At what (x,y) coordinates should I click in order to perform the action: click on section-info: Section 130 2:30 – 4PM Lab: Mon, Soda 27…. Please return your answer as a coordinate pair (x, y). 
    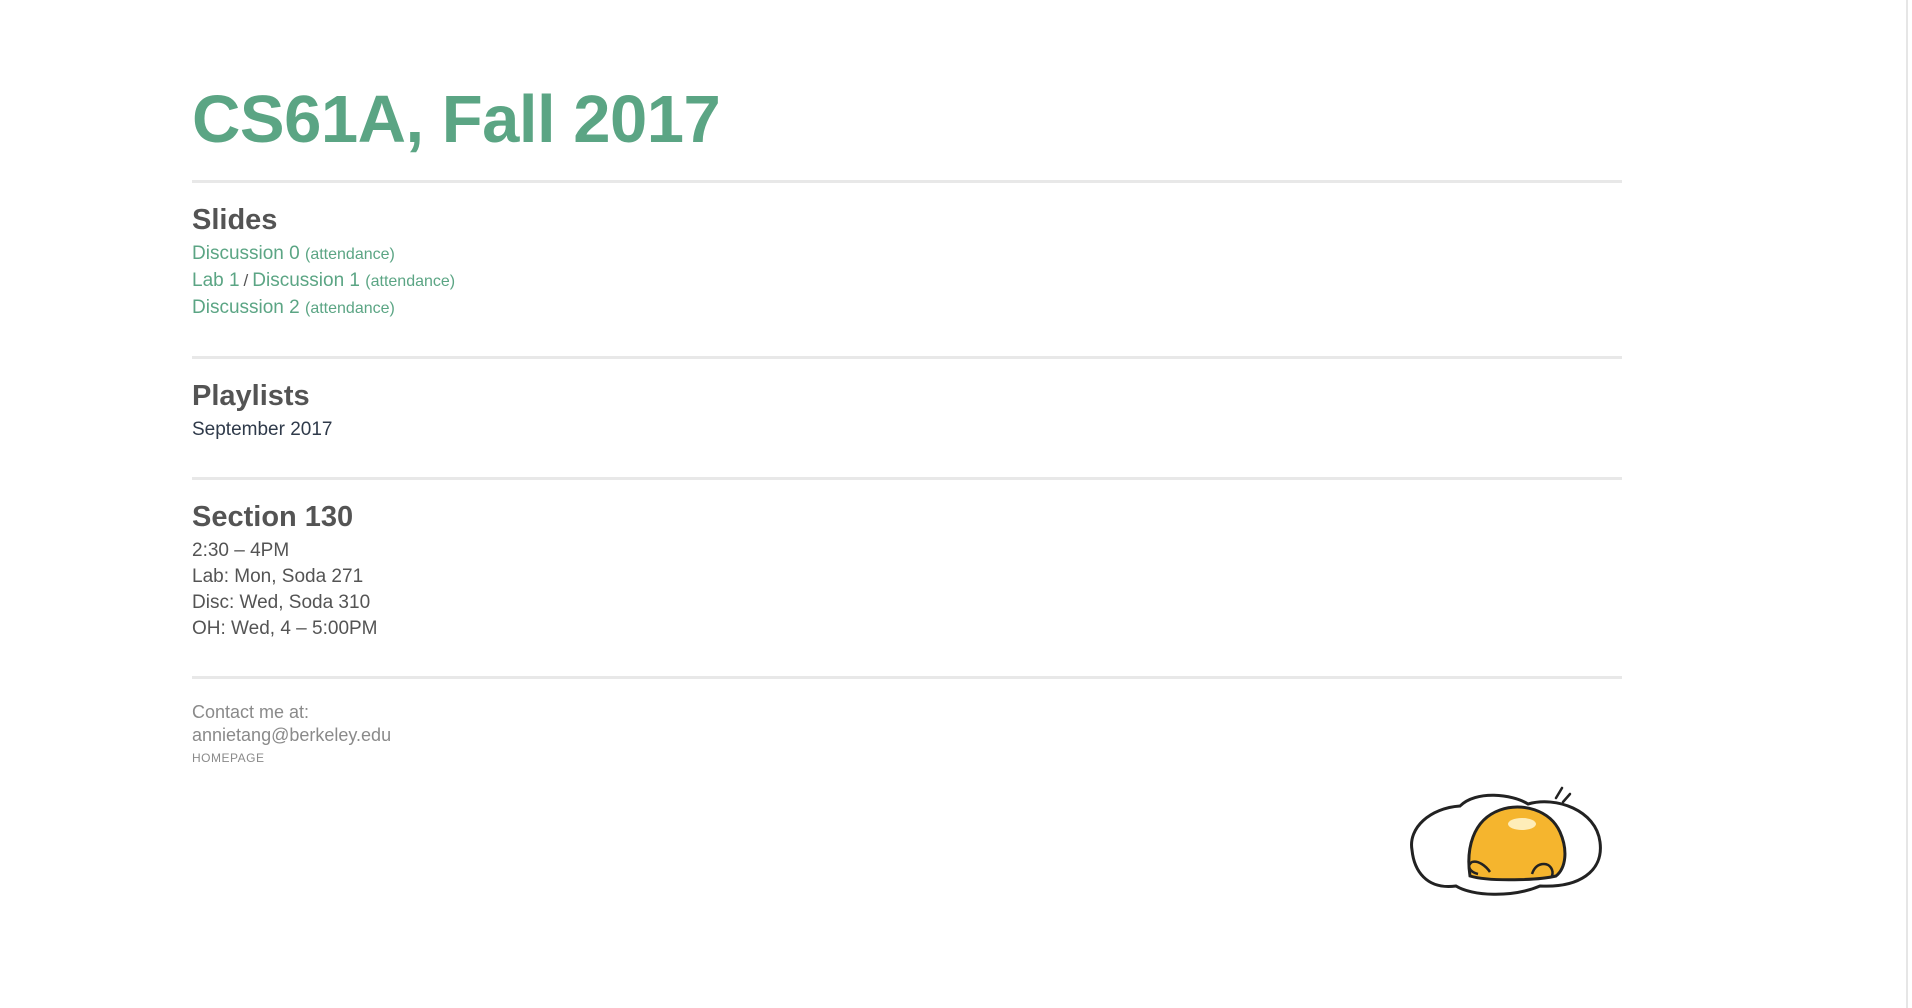
    Looking at the image, I should click on (907, 578).